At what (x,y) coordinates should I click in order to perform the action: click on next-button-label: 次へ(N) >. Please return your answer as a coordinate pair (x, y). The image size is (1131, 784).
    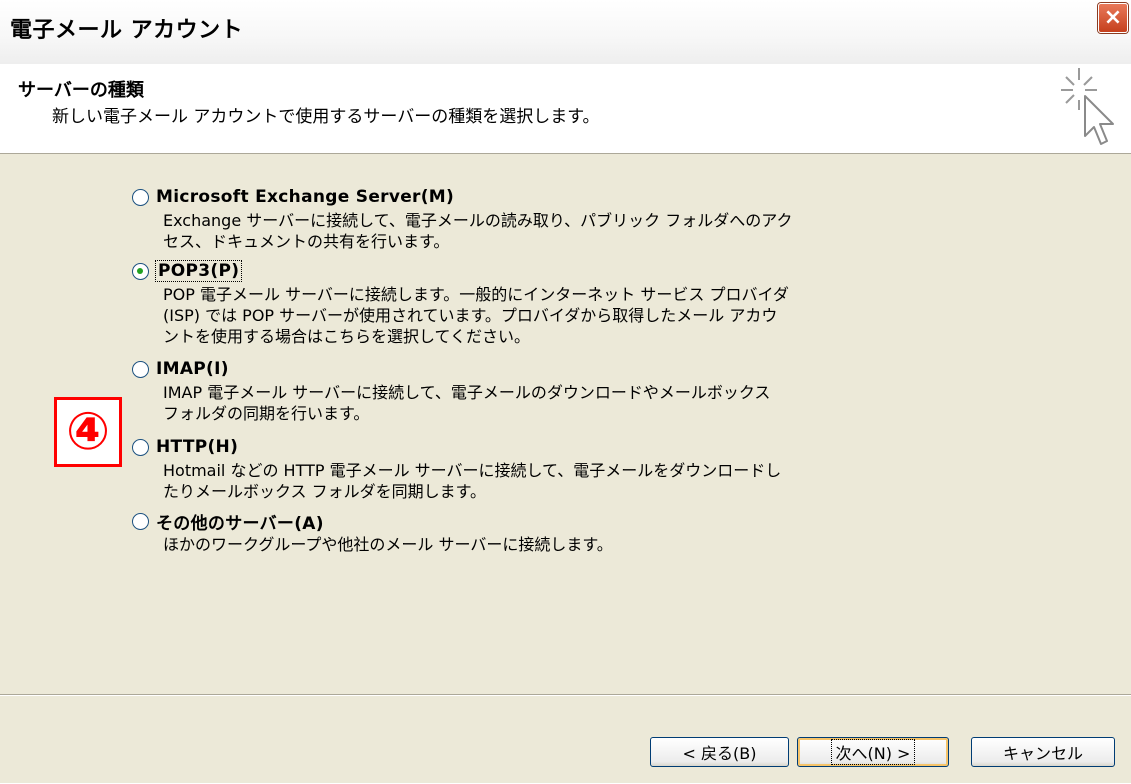
    Looking at the image, I should click on (873, 752).